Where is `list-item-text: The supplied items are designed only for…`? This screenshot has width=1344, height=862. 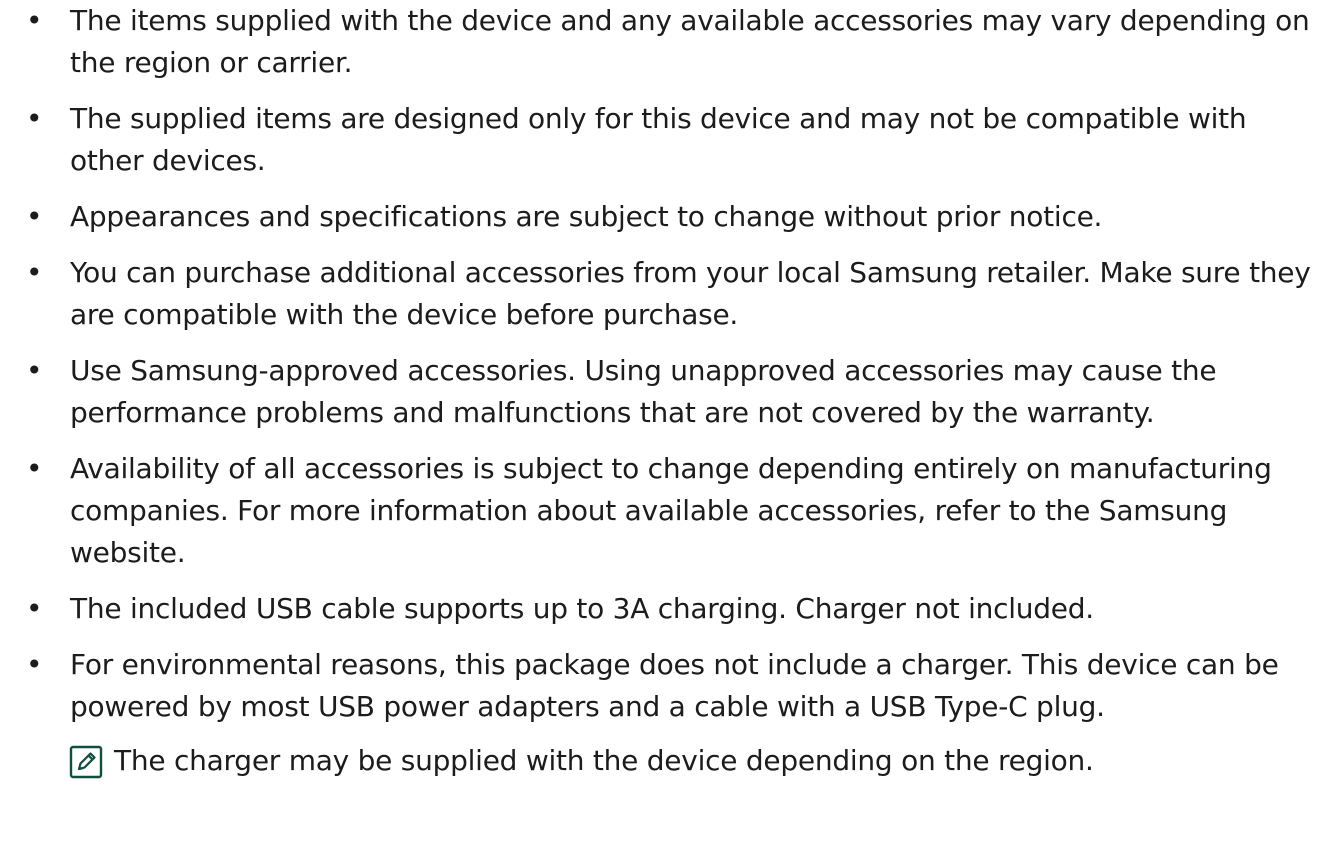
list-item-text: The supplied items are designed only for… is located at coordinates (658, 139).